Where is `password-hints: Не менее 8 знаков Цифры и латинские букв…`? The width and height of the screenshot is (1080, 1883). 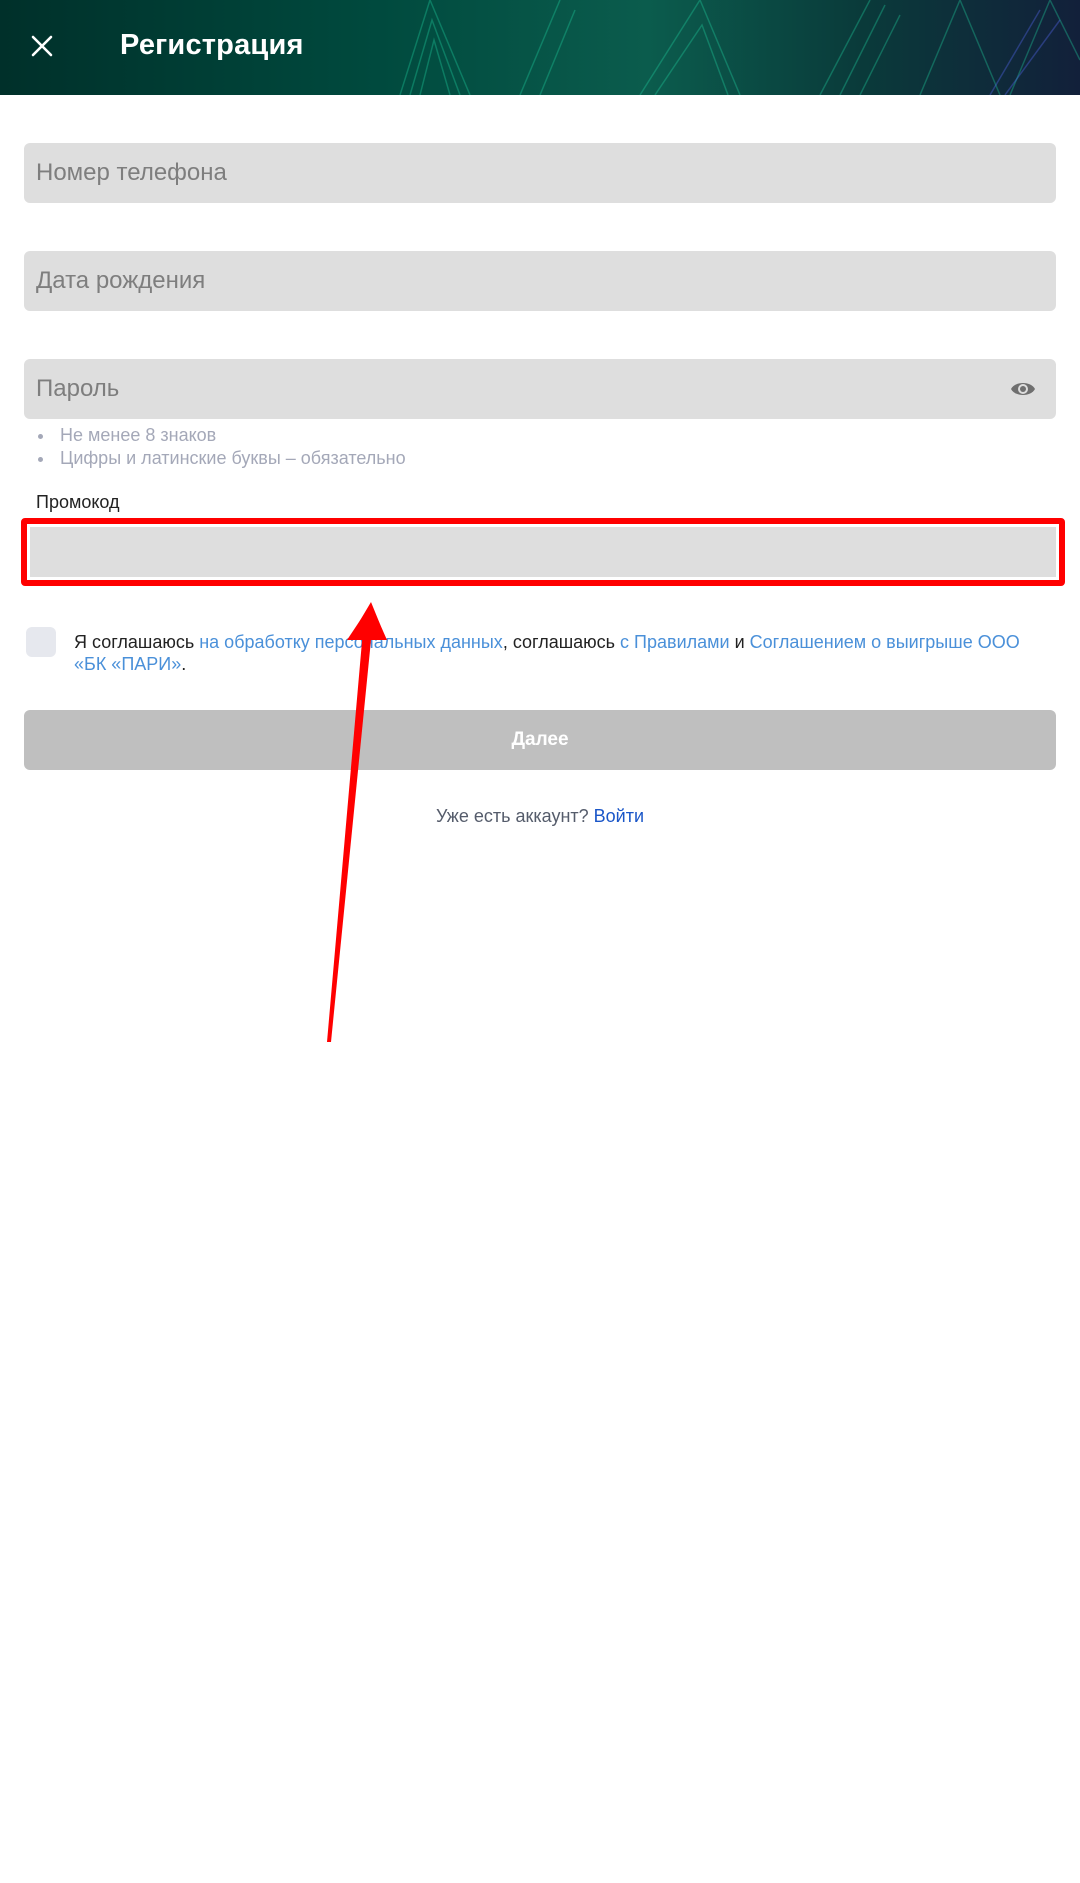 password-hints: Не менее 8 знаков Цифры и латинские букв… is located at coordinates (221, 447).